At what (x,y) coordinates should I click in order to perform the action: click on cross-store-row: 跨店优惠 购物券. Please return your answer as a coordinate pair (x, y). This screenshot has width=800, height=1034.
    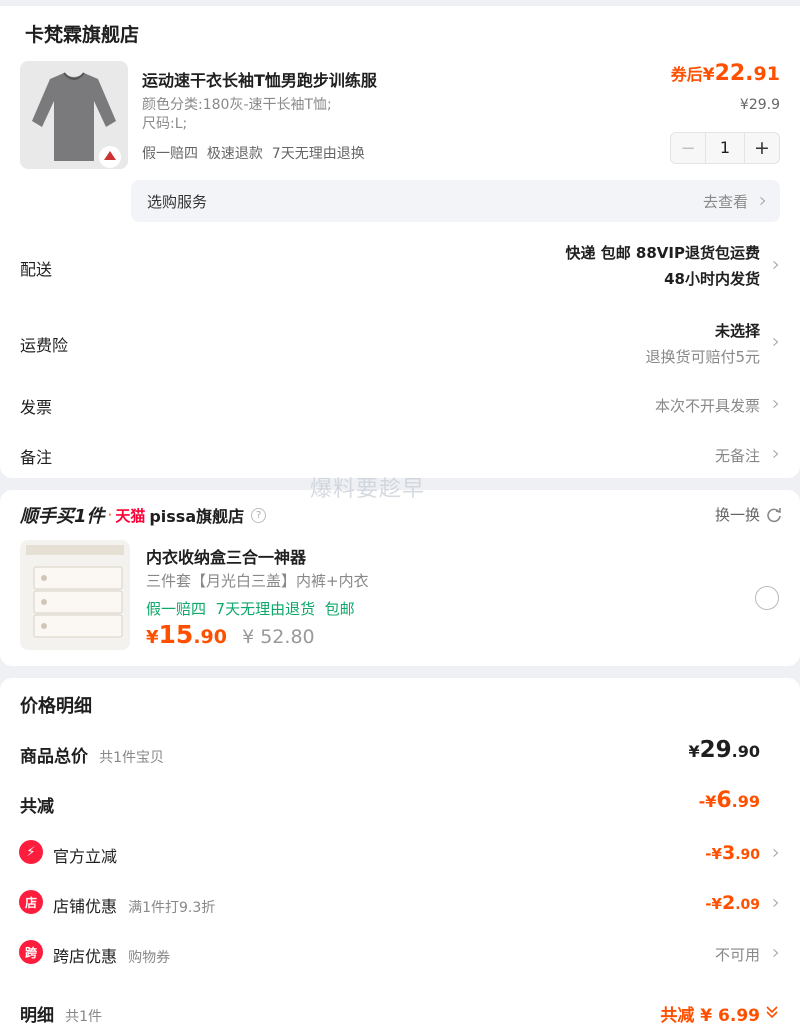
    Looking at the image, I should click on (111, 955).